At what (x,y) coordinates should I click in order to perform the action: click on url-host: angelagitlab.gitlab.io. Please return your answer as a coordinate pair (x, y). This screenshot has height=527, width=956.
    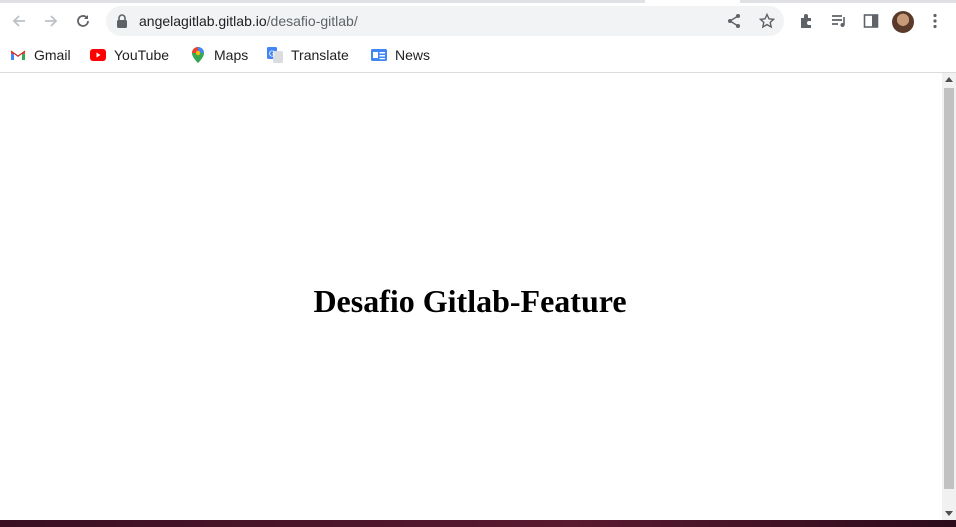
    Looking at the image, I should click on (203, 21).